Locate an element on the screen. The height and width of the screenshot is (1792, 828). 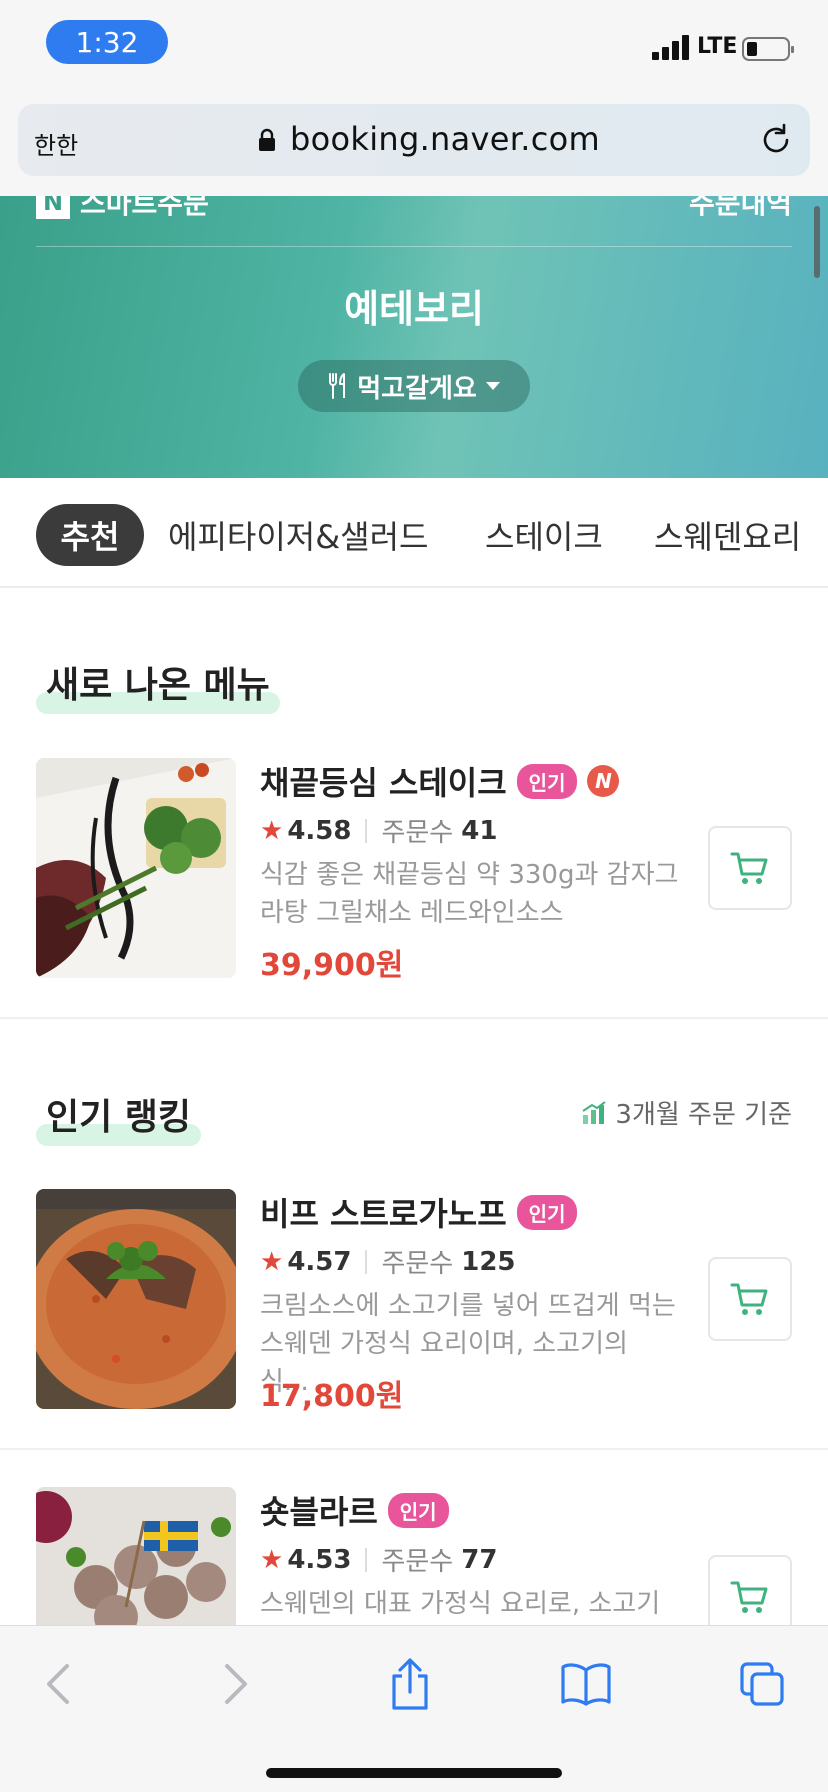
forward-button is located at coordinates (236, 1684).